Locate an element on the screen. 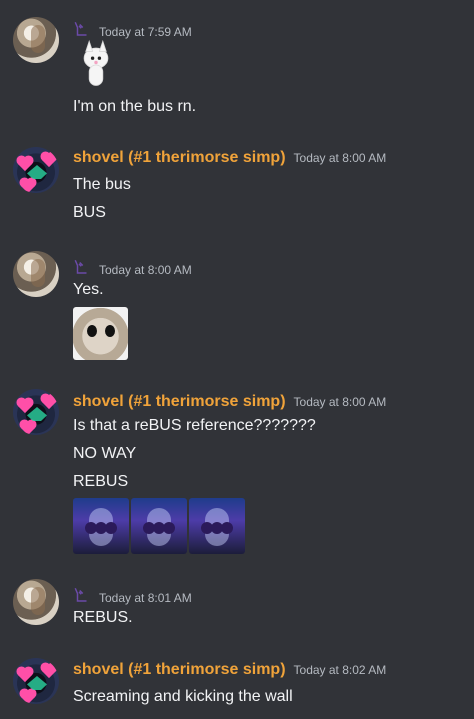  timestamp: Today at 8:02 AM is located at coordinates (340, 670).